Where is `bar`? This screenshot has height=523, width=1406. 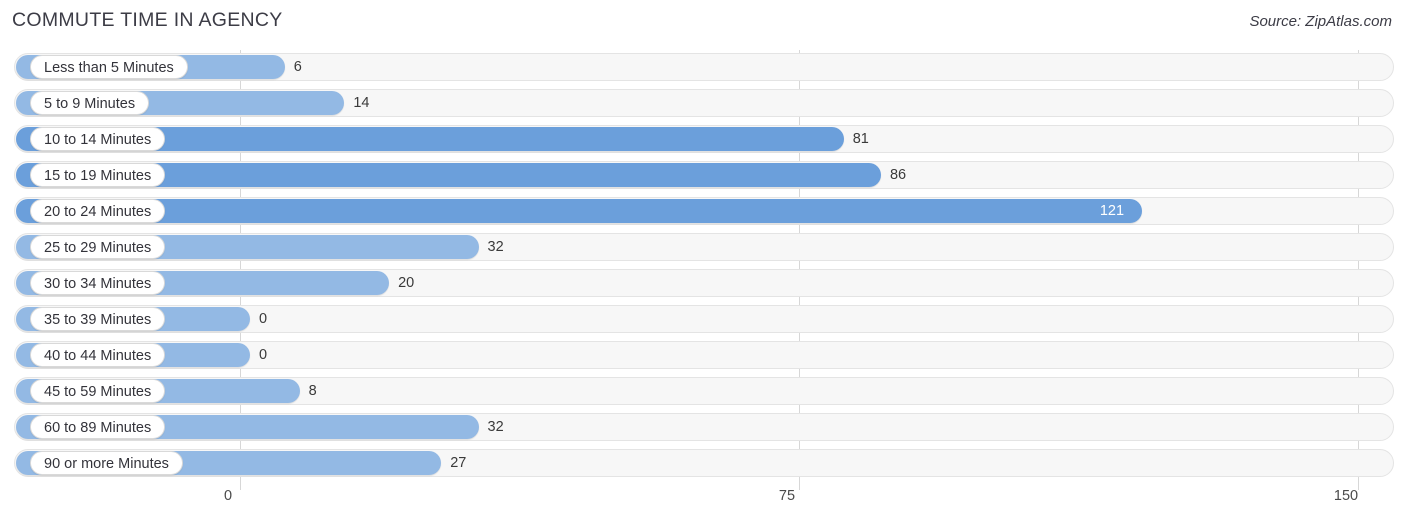
bar is located at coordinates (579, 211).